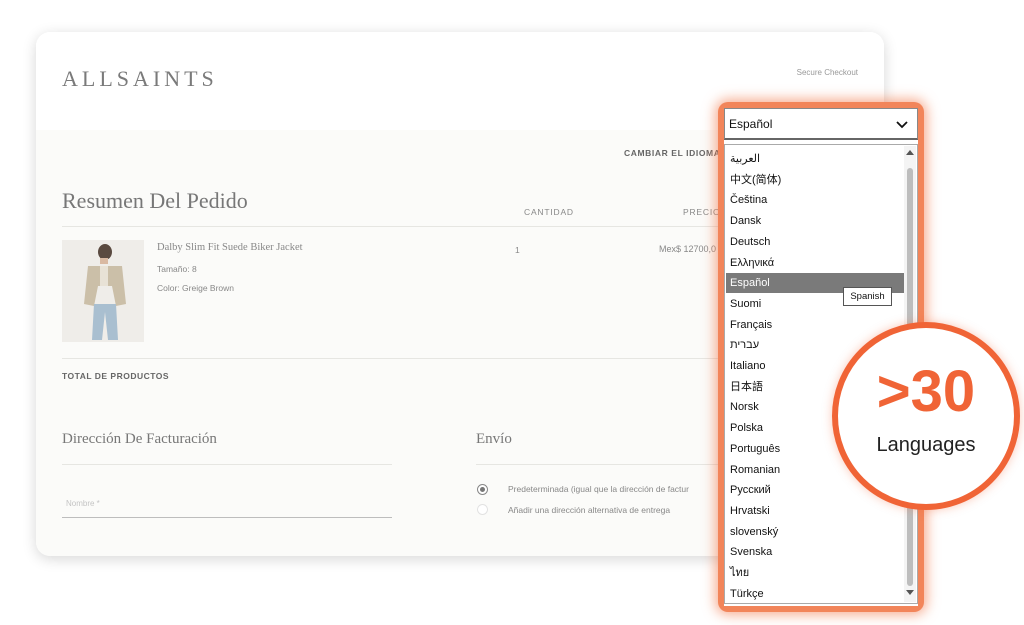  I want to click on alternate-shipping-radio, so click(482, 509).